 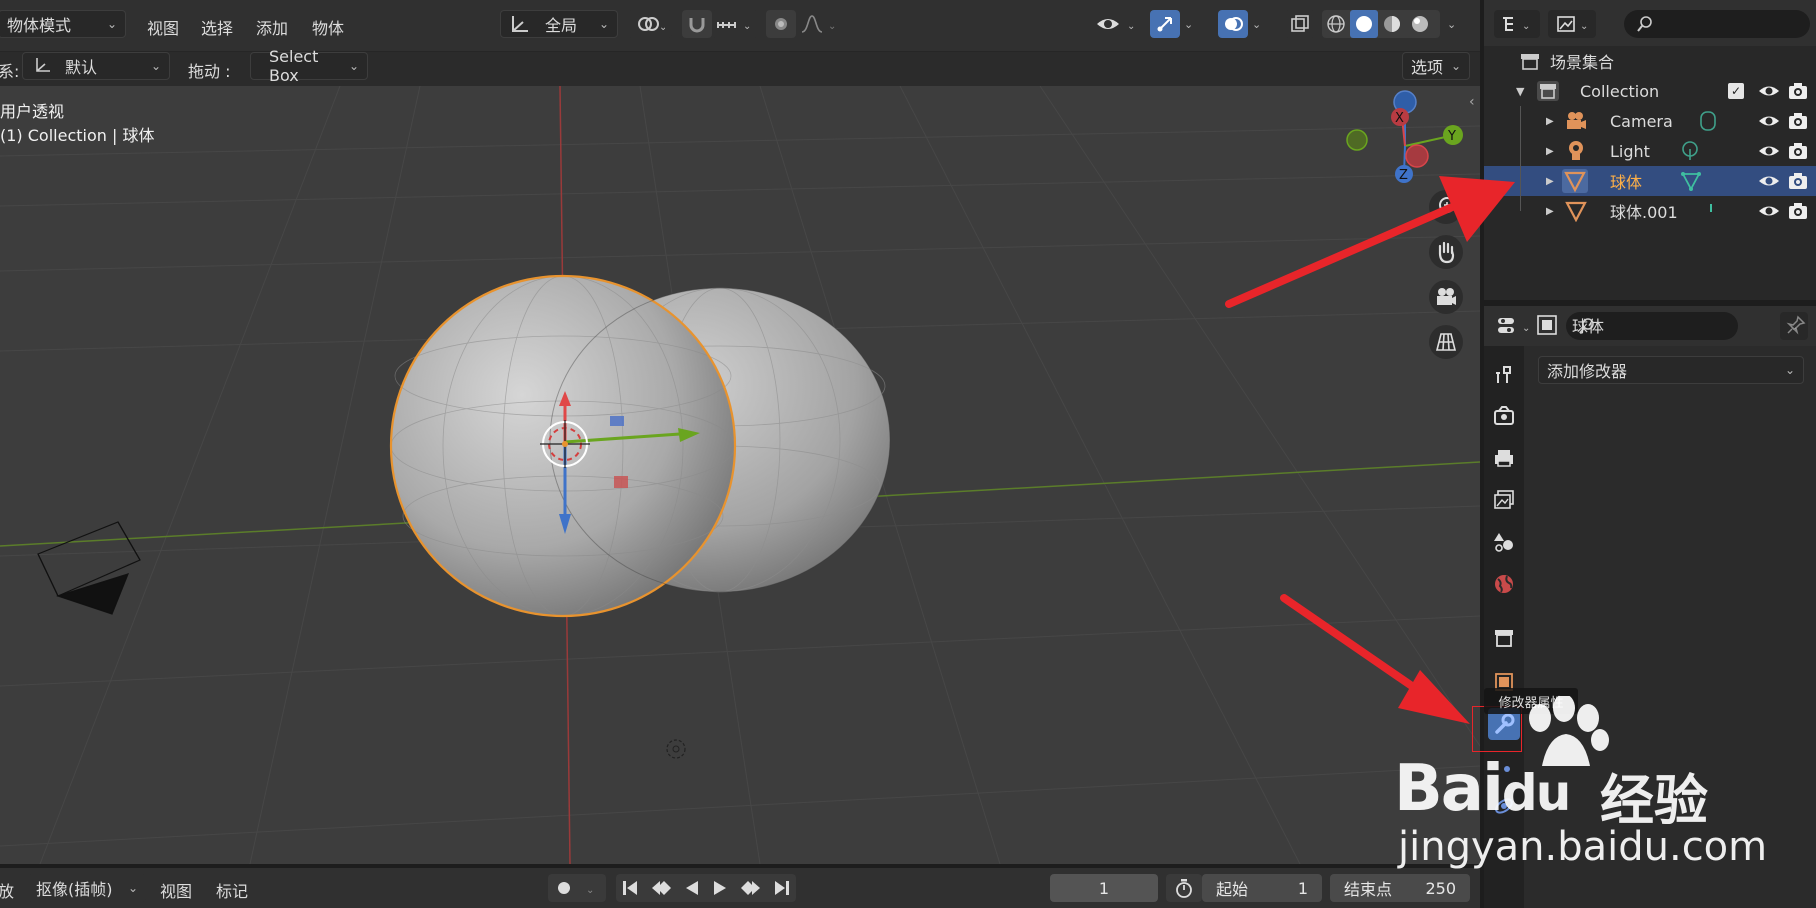 What do you see at coordinates (692, 888) in the screenshot?
I see `play-reverse-icon` at bounding box center [692, 888].